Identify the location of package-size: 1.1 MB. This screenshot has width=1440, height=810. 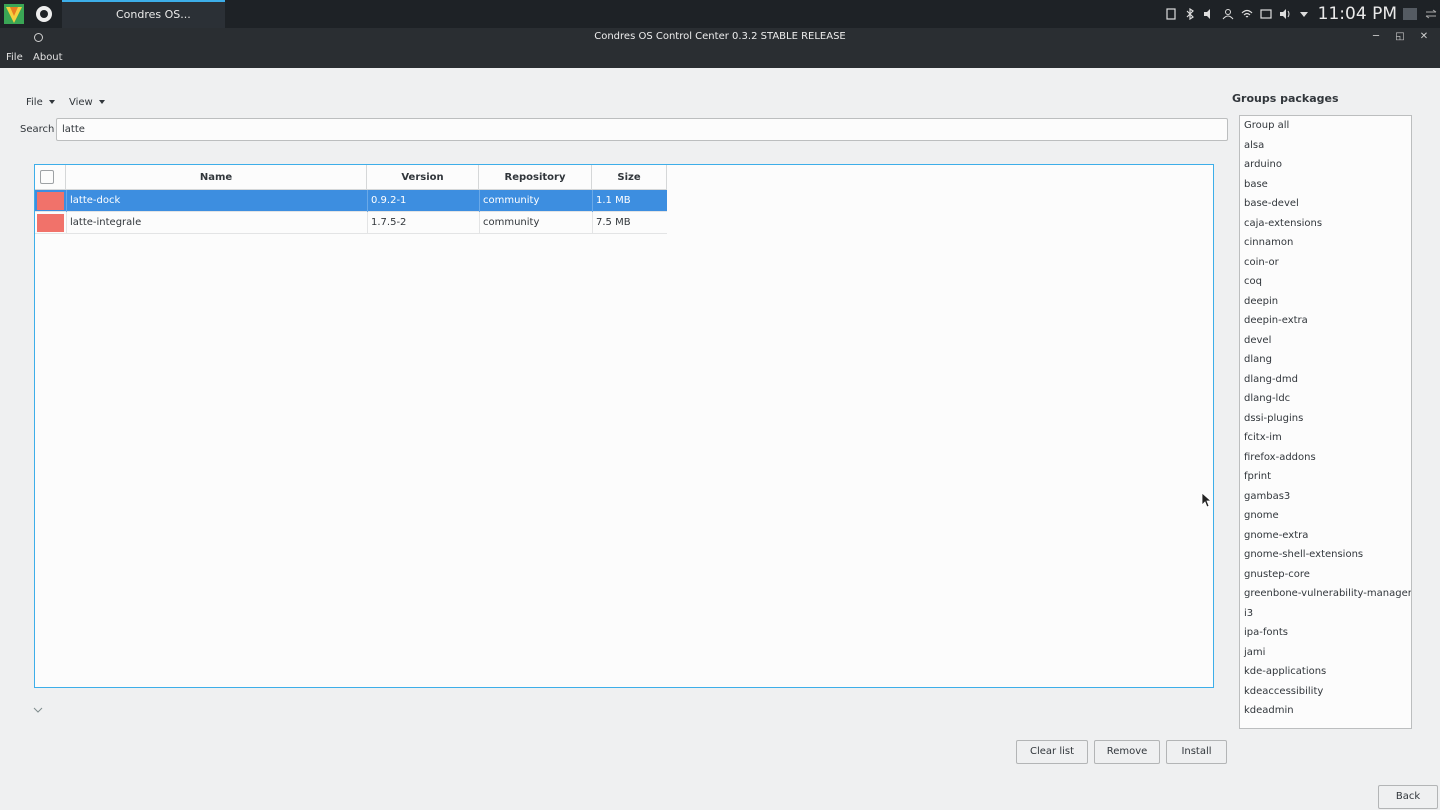
(629, 201).